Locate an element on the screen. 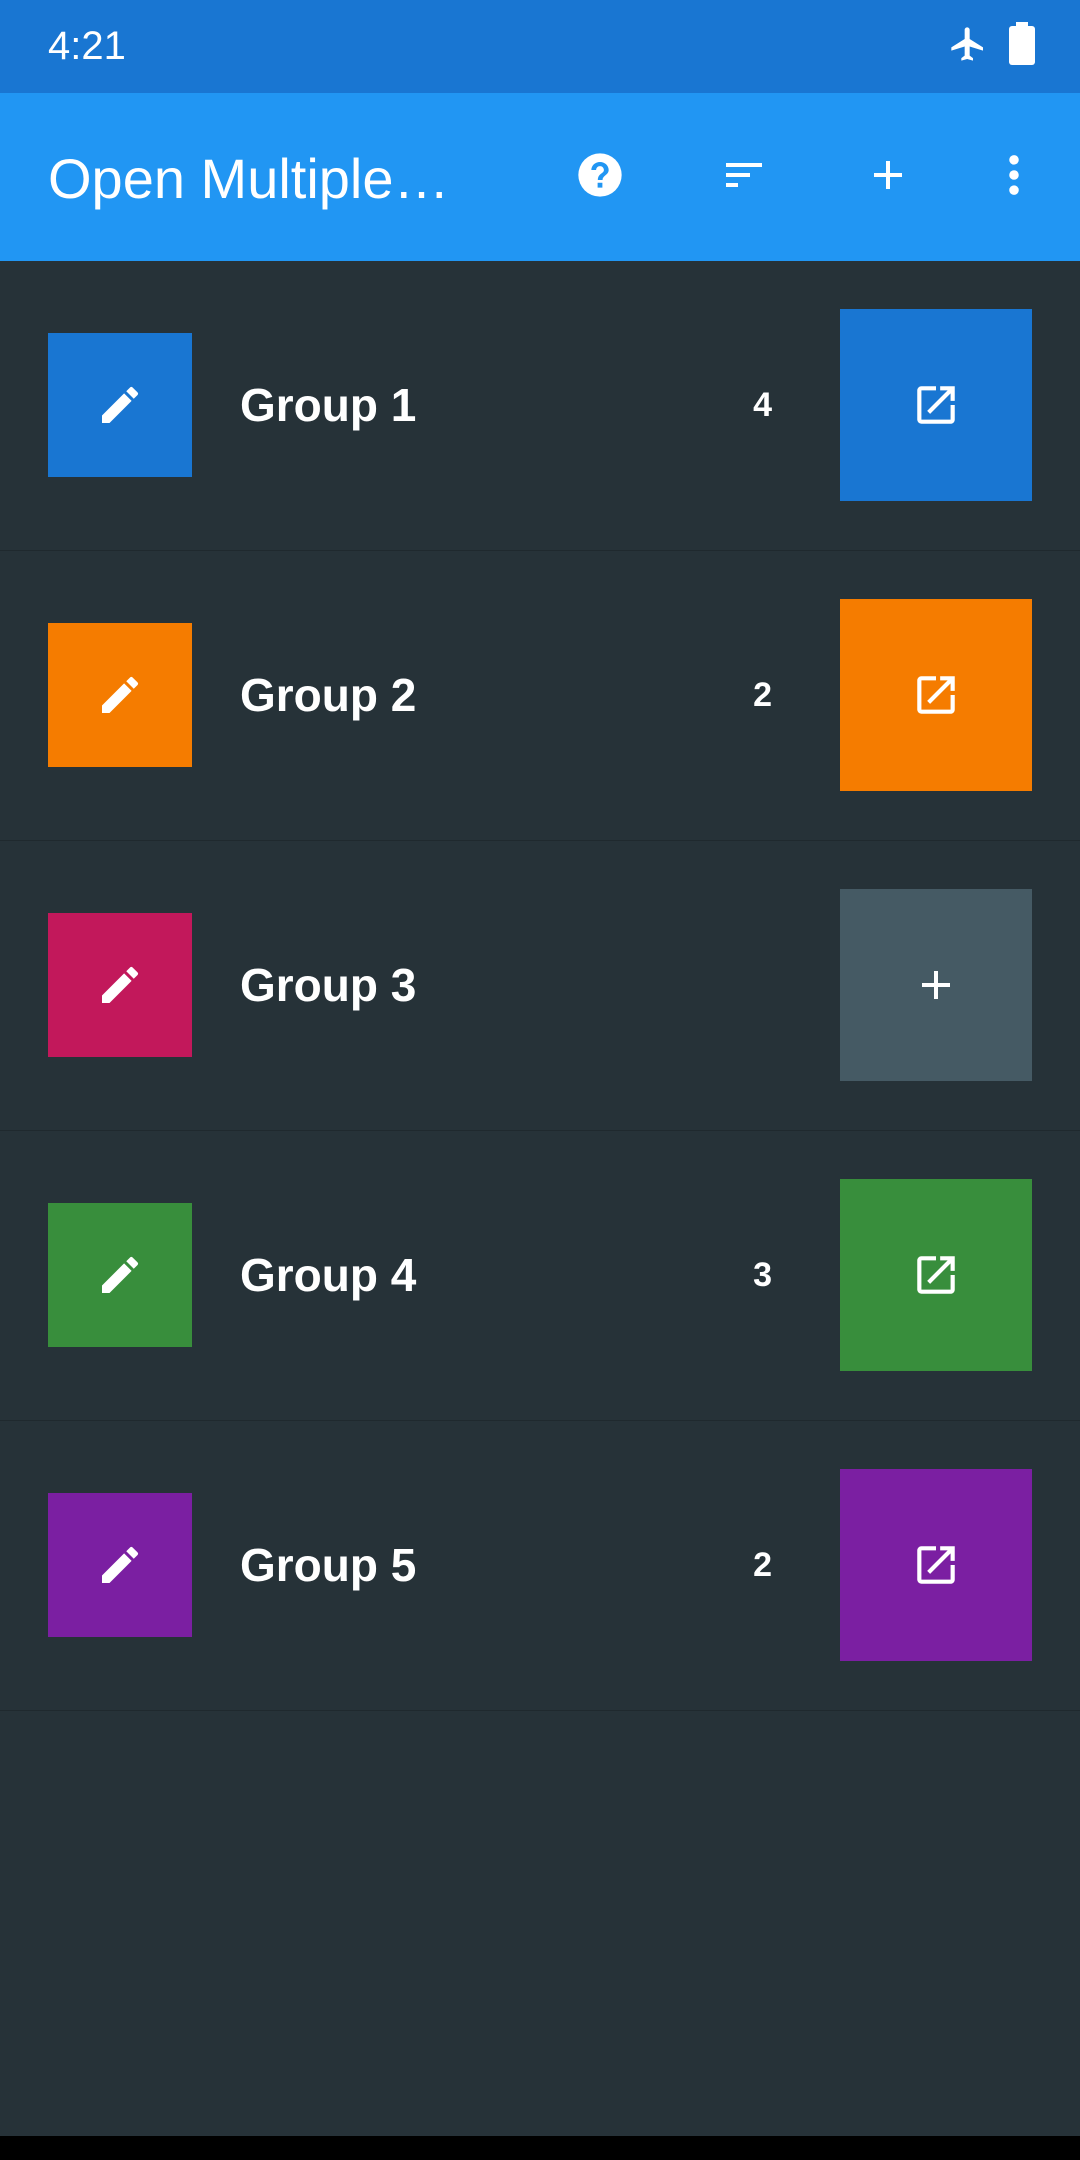  group-name: Group 4 is located at coordinates (328, 1275).